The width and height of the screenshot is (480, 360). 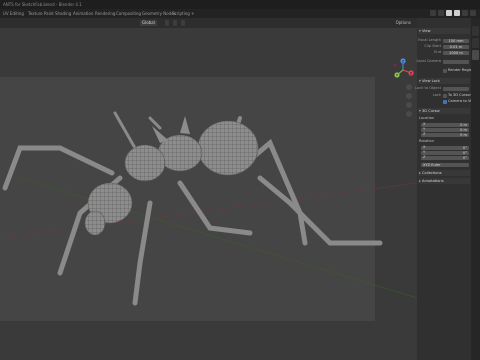 What do you see at coordinates (409, 105) in the screenshot?
I see `camera-view-icon` at bounding box center [409, 105].